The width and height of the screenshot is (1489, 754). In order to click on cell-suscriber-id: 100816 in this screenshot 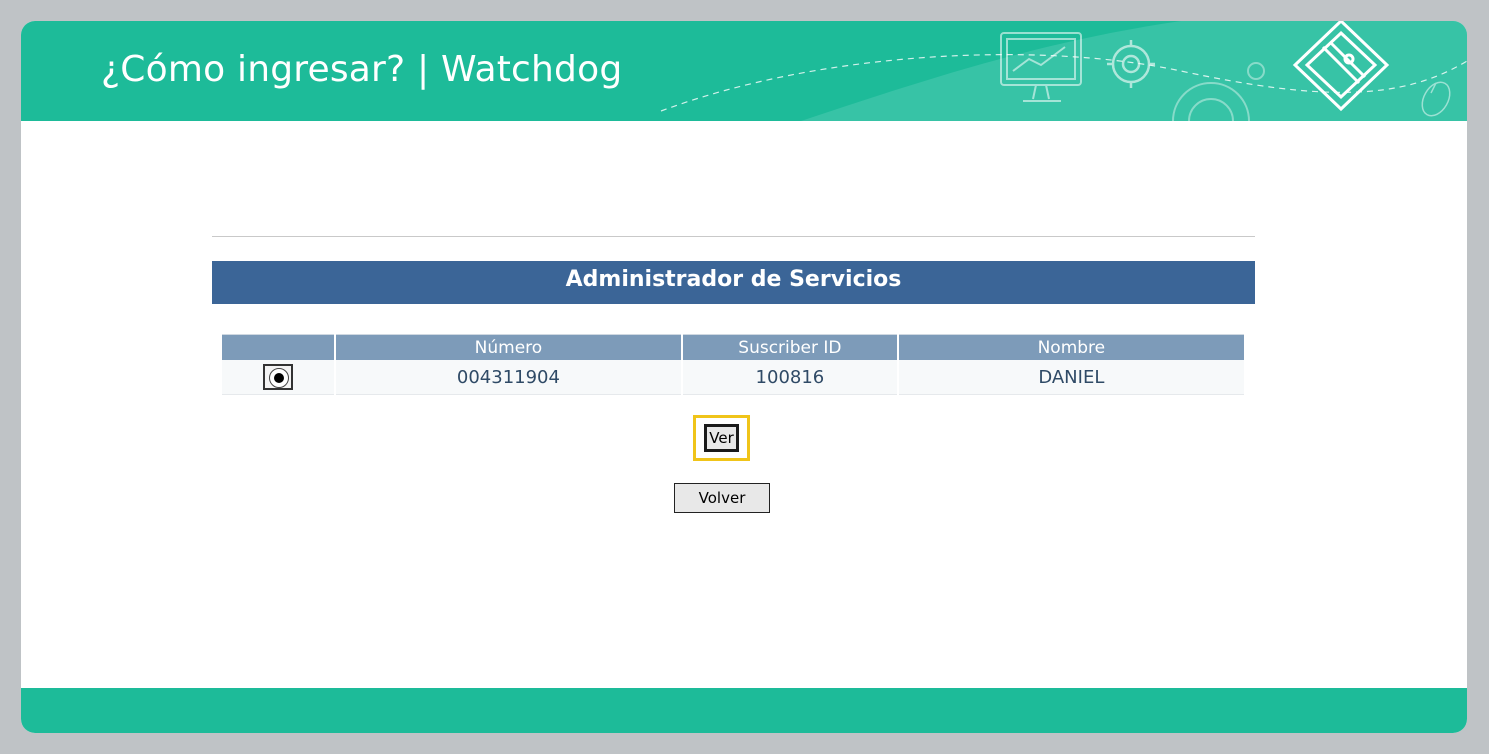, I will do `click(790, 377)`.